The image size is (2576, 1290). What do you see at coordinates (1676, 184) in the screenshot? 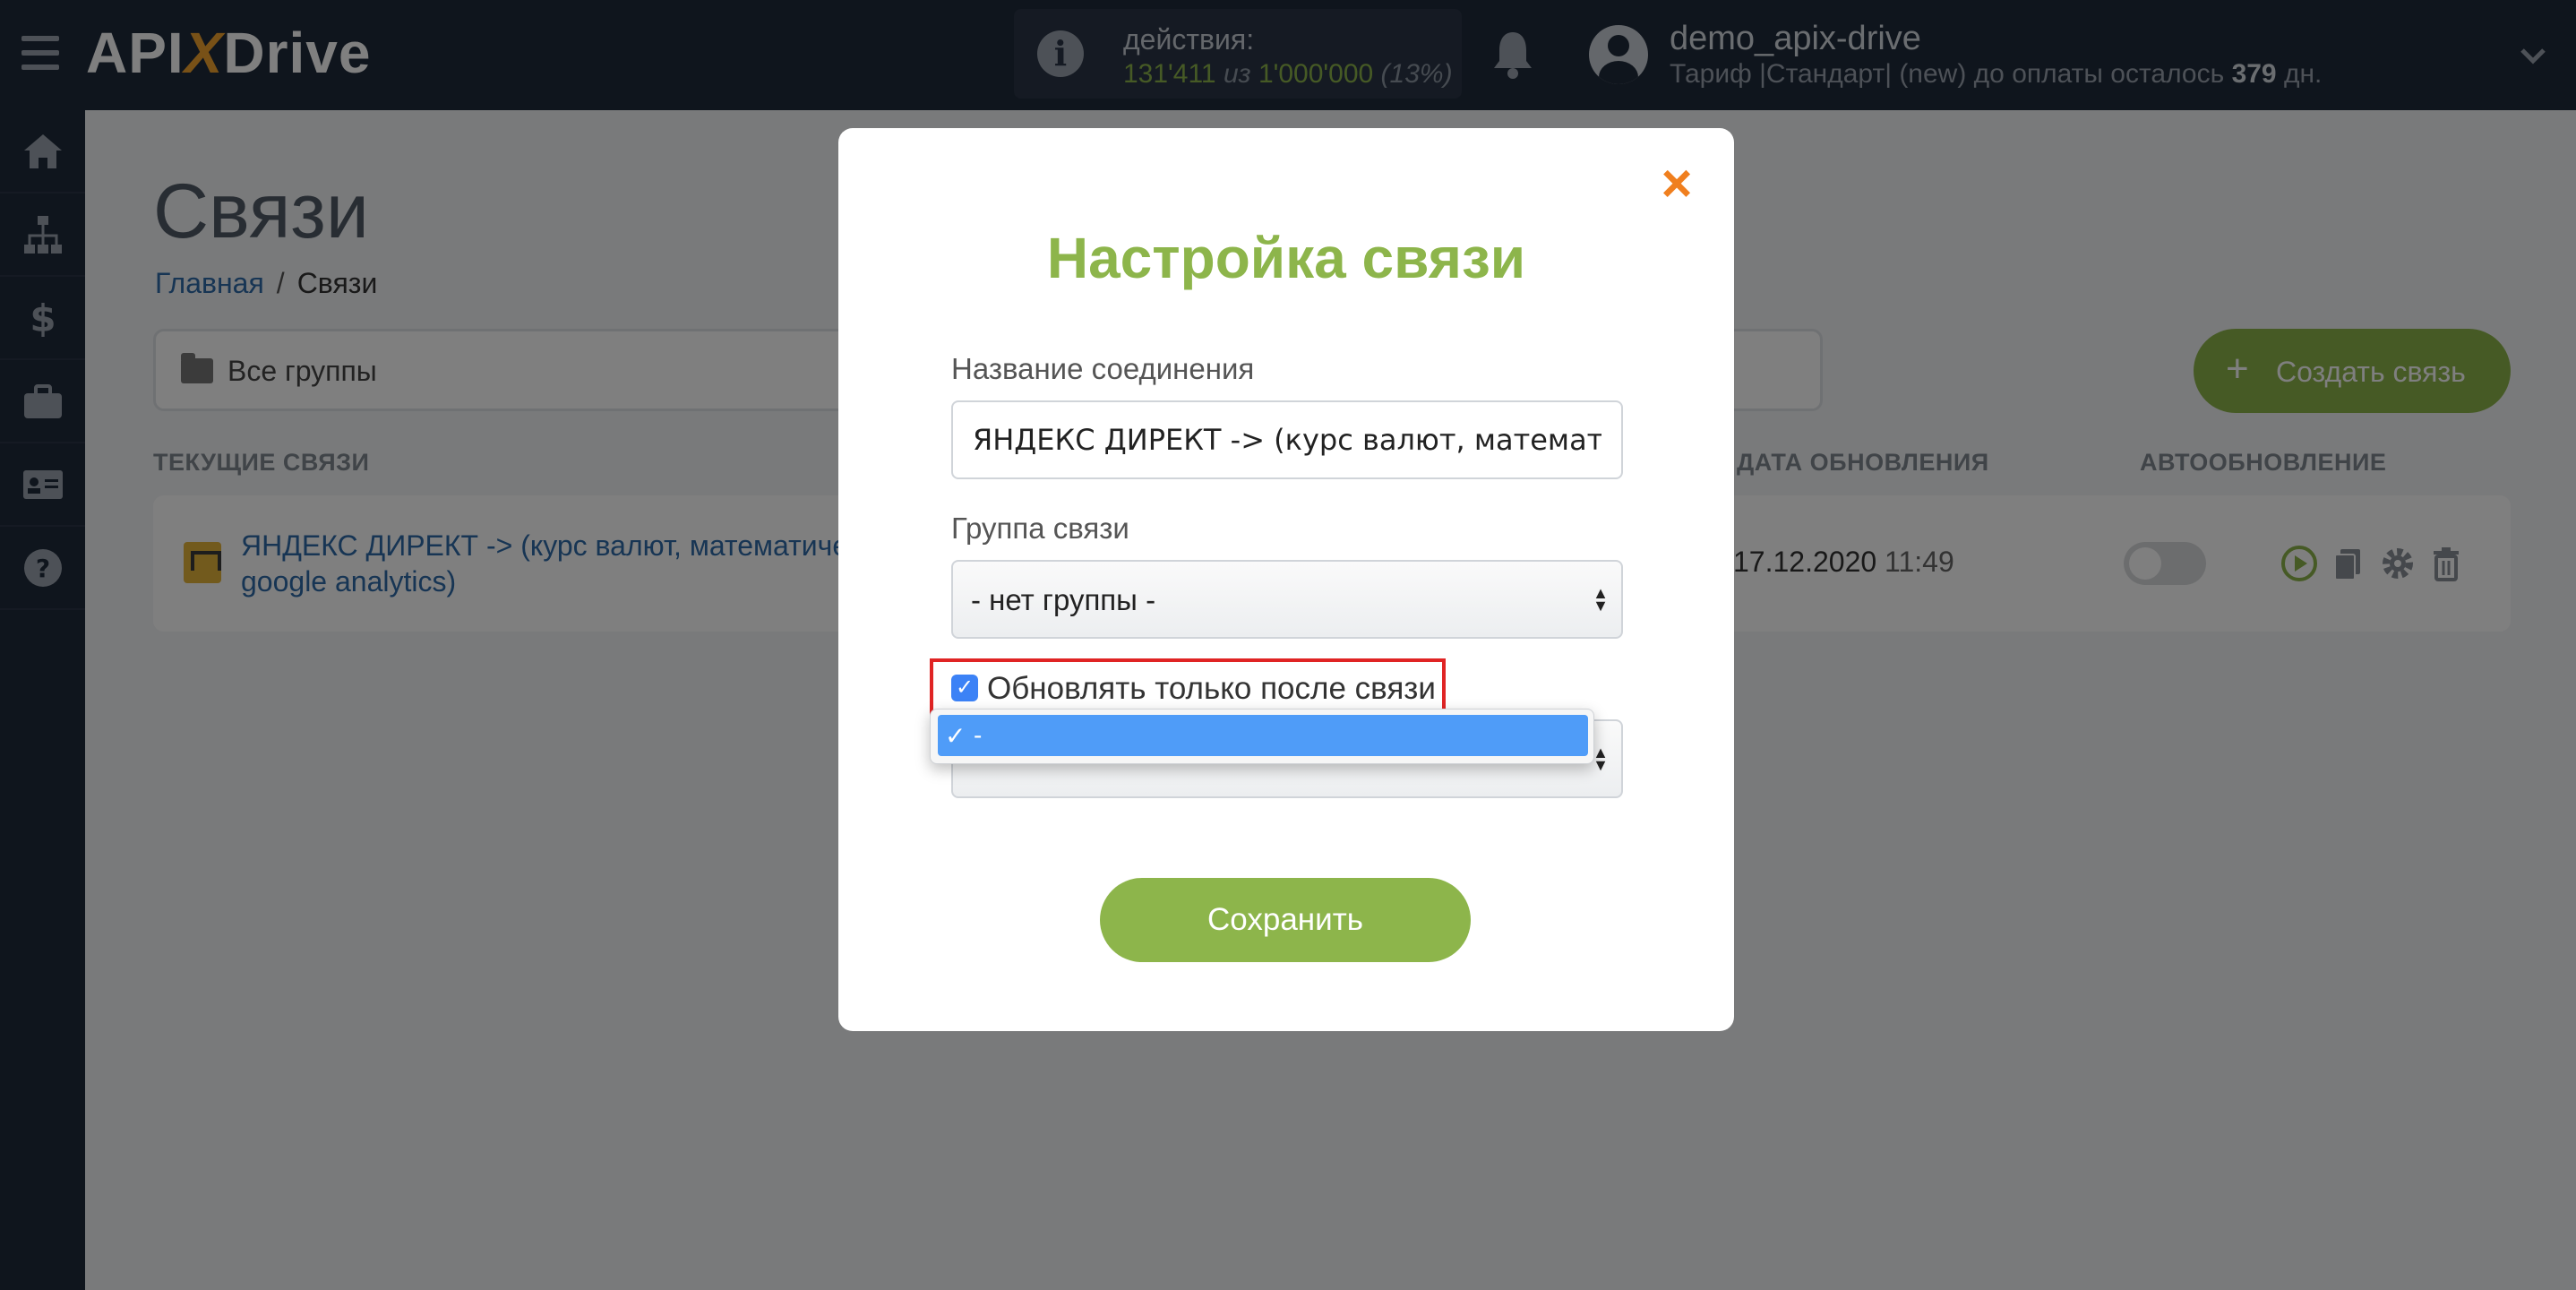
I see `close-icon: ×` at bounding box center [1676, 184].